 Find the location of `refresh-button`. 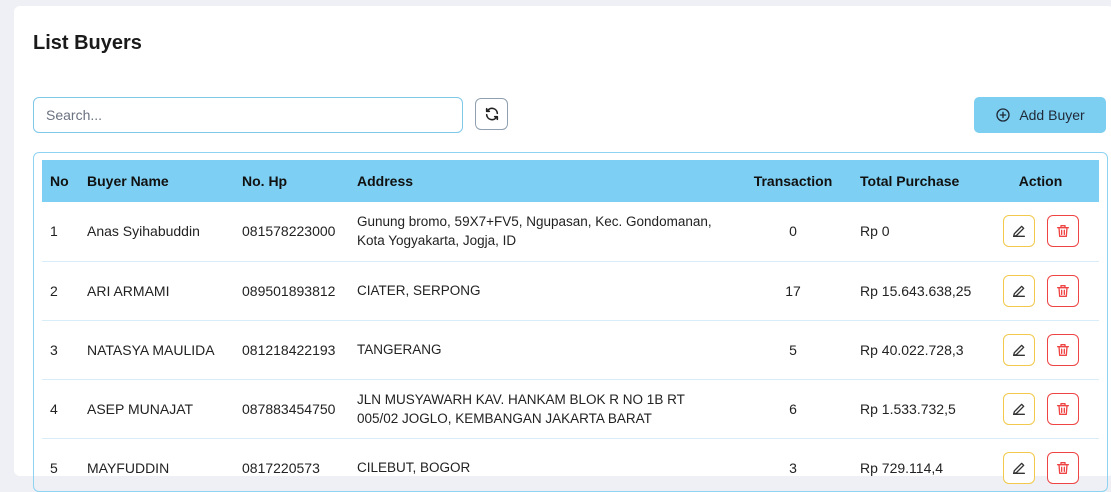

refresh-button is located at coordinates (491, 114).